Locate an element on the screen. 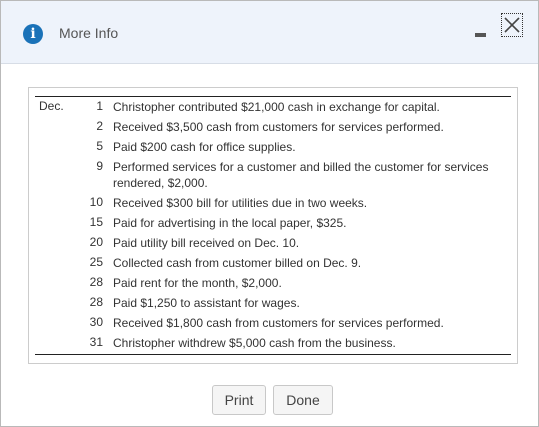 The height and width of the screenshot is (427, 539). table-bottom-rule is located at coordinates (273, 354).